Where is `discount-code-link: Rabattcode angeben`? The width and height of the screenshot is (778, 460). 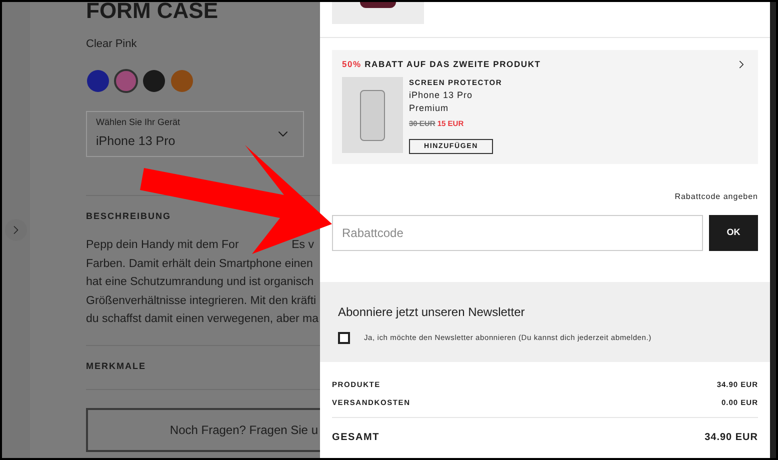 discount-code-link: Rabattcode angeben is located at coordinates (716, 196).